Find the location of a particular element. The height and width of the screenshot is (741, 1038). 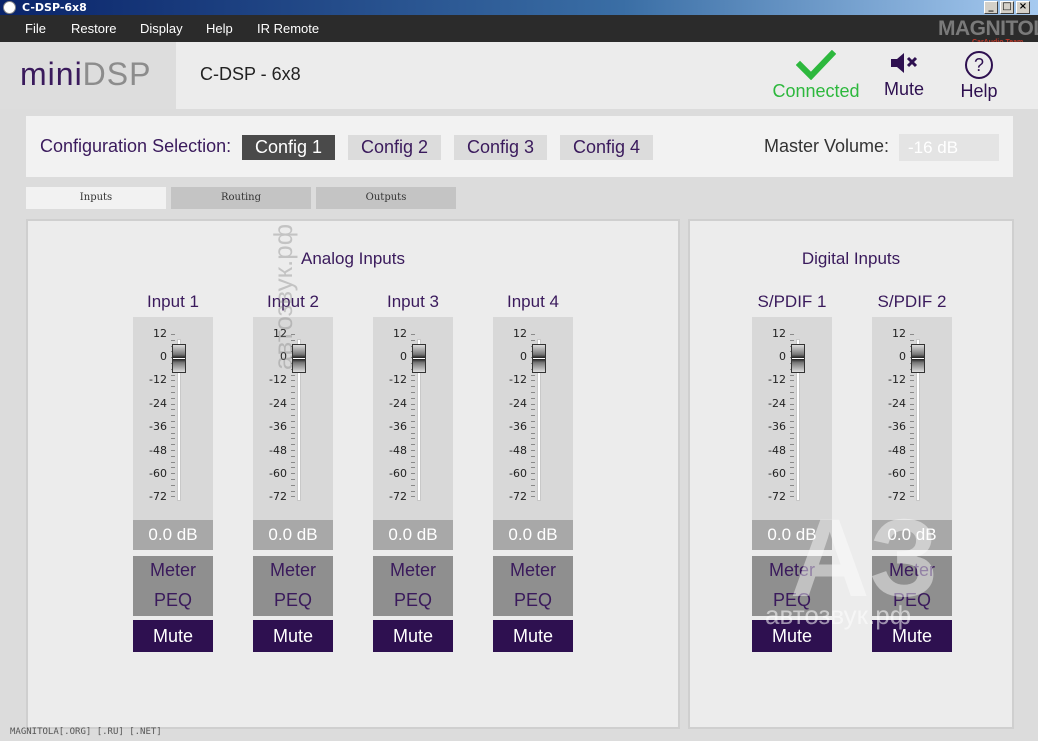

tab-outputs: Outputs is located at coordinates (386, 198).